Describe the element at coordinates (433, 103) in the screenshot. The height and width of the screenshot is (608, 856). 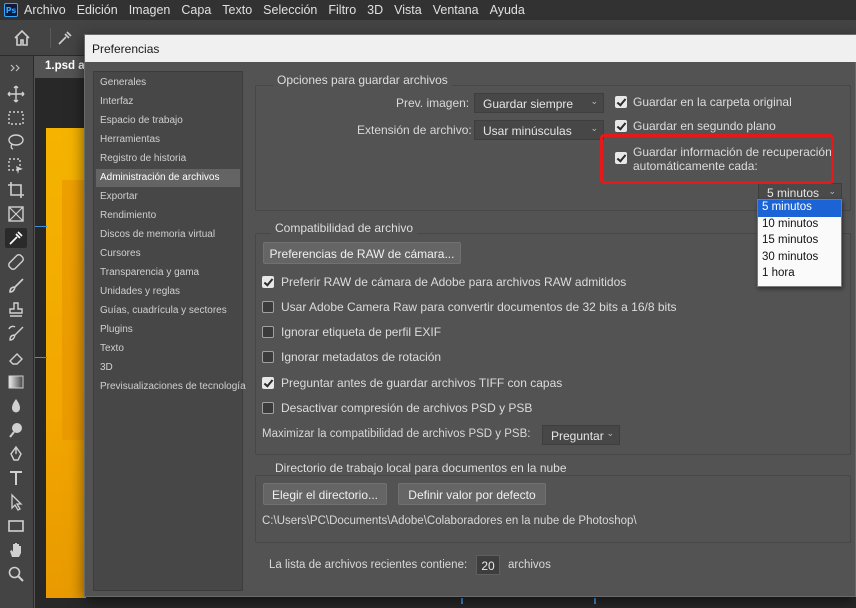
I see `preview-label: Prev. imagen:` at that location.